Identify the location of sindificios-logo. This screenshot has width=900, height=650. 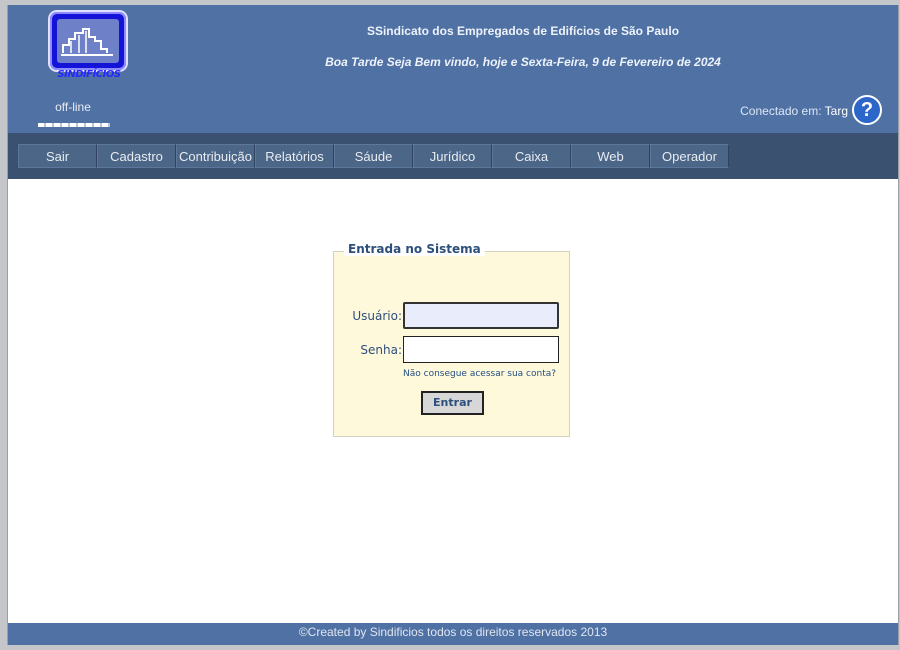
(88, 41).